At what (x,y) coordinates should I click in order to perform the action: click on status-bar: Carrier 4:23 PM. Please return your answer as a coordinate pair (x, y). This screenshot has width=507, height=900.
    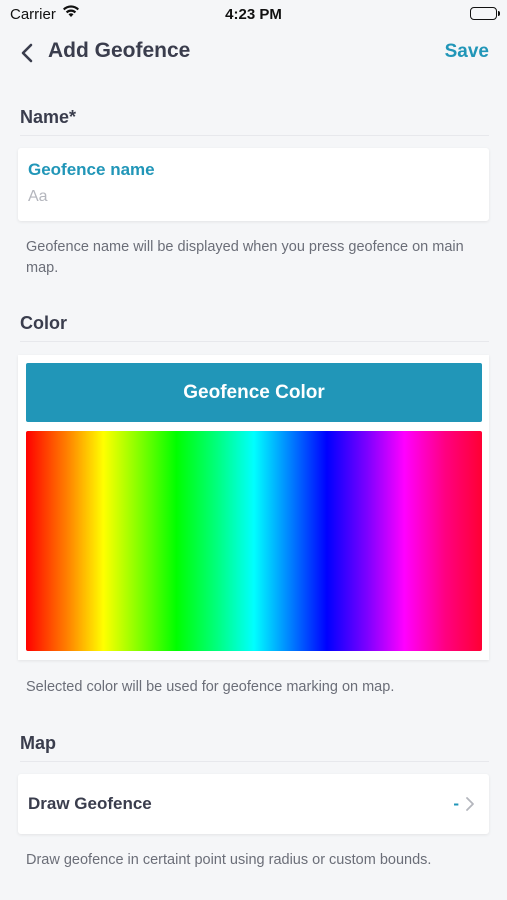
    Looking at the image, I should click on (253, 15).